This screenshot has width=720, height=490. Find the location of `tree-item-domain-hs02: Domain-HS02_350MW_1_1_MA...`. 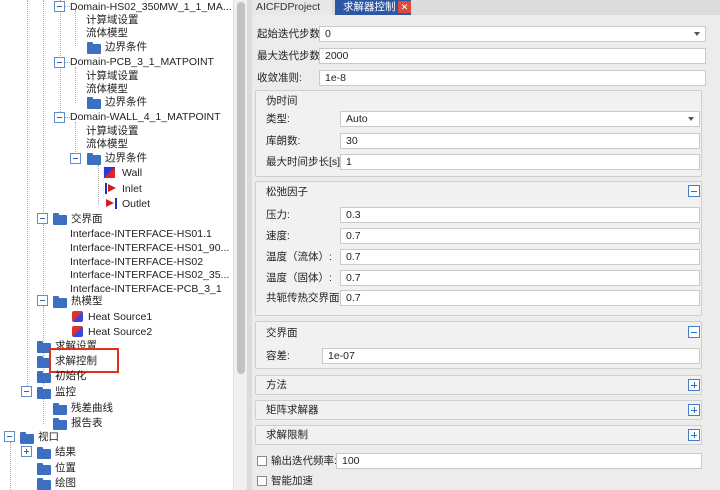

tree-item-domain-hs02: Domain-HS02_350MW_1_1_MA... is located at coordinates (151, 7).